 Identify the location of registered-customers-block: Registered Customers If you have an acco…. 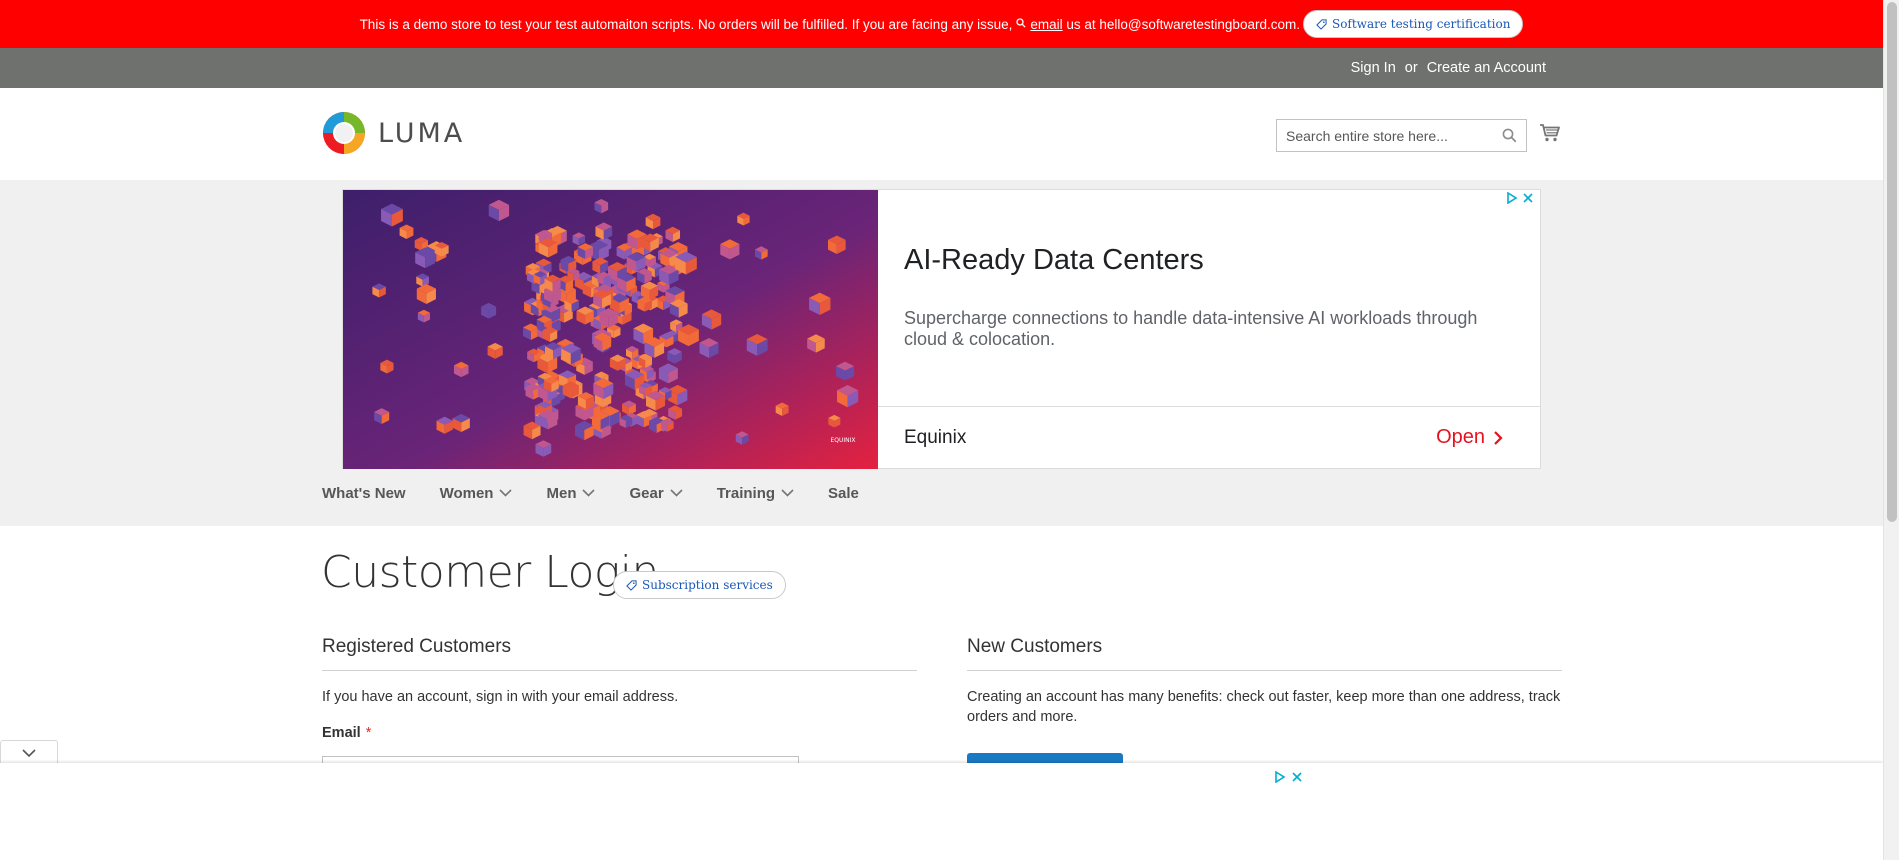
(619, 713).